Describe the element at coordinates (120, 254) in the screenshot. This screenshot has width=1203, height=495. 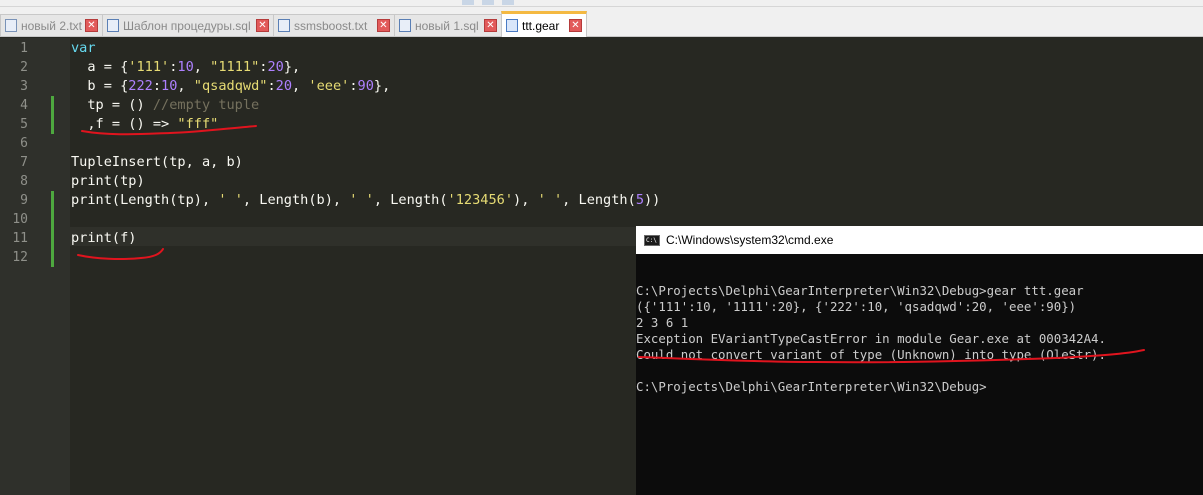
I see `annotation-underline-print` at that location.